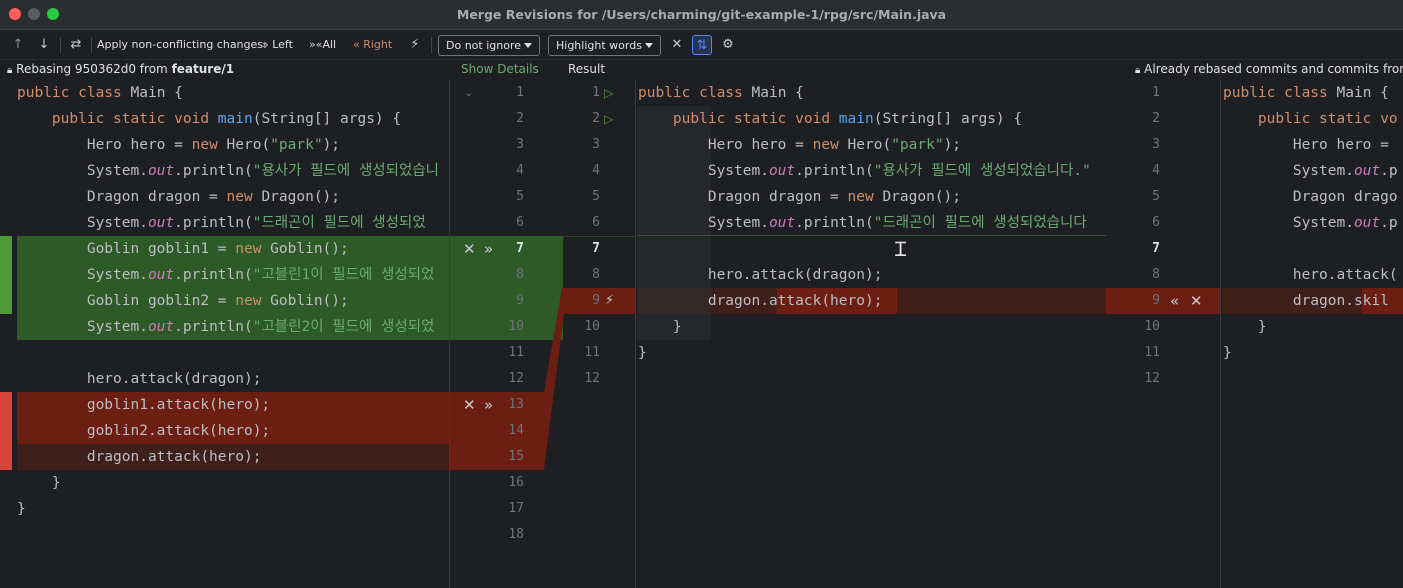  What do you see at coordinates (649, 45) in the screenshot?
I see `chevron-down-icon` at bounding box center [649, 45].